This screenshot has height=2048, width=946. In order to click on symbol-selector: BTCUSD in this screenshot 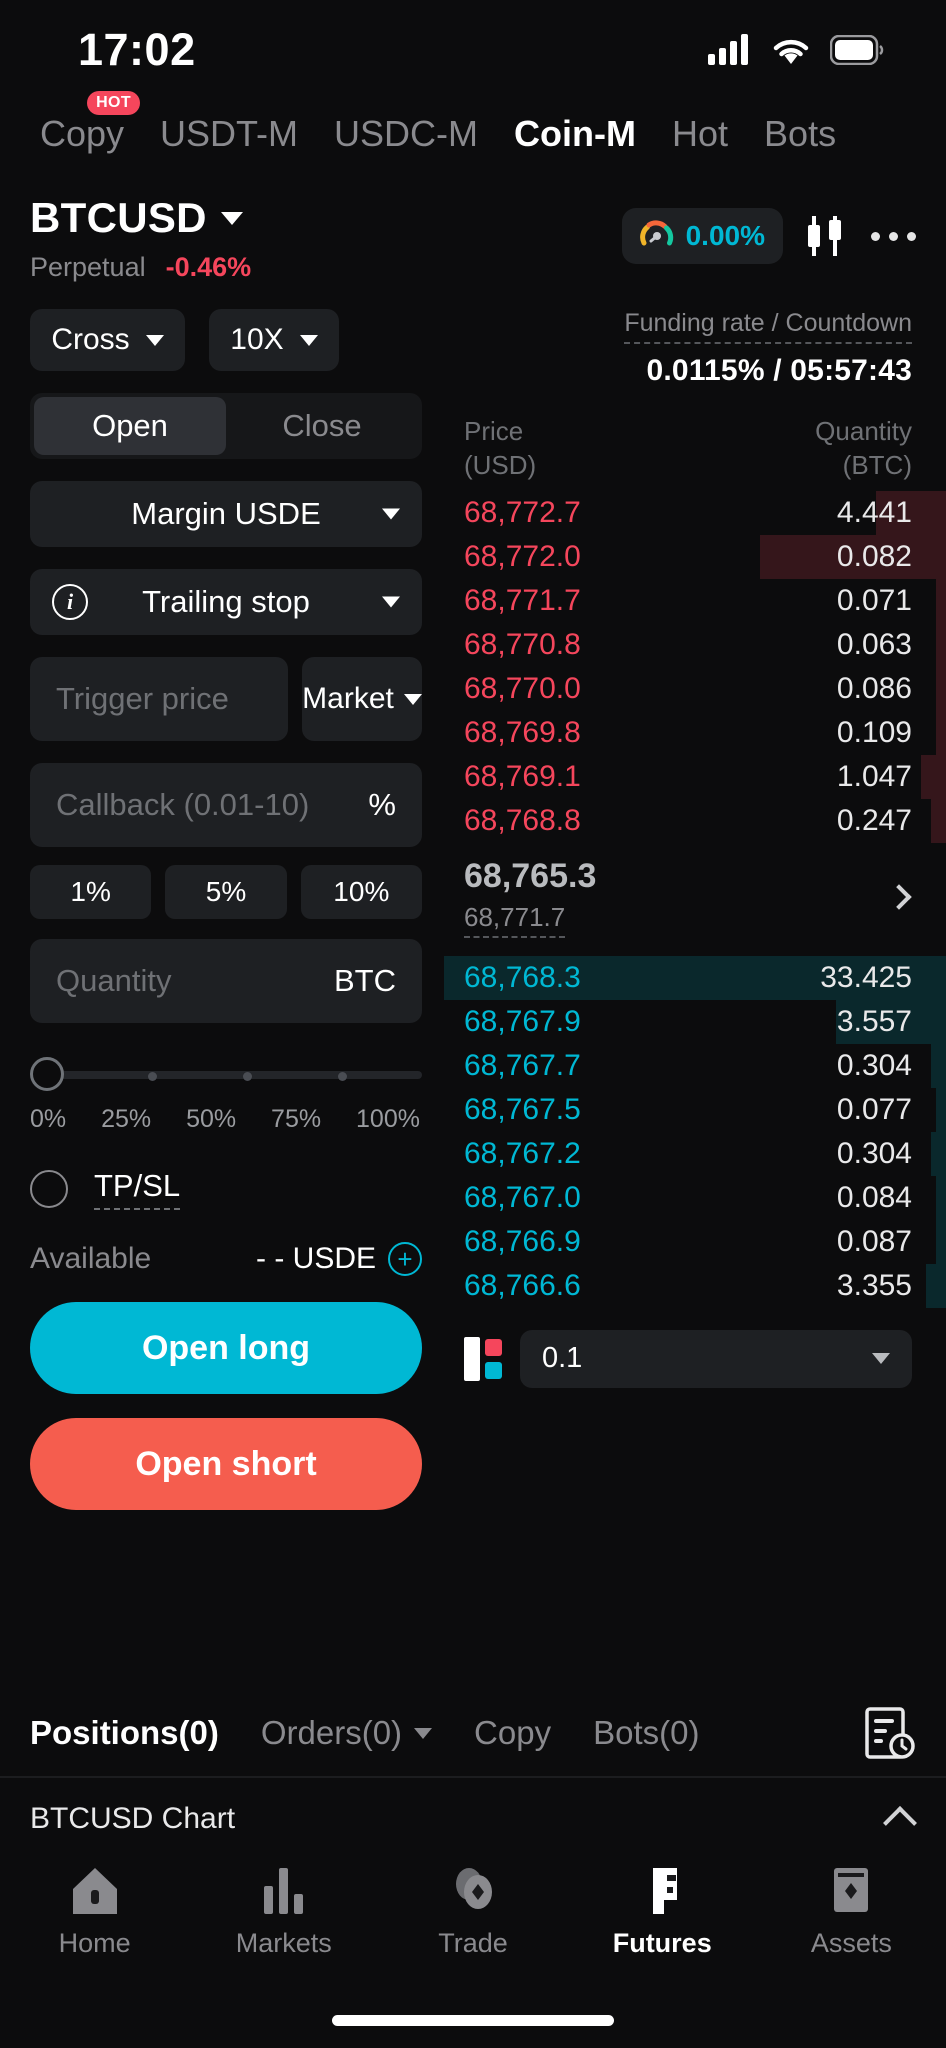, I will do `click(140, 218)`.